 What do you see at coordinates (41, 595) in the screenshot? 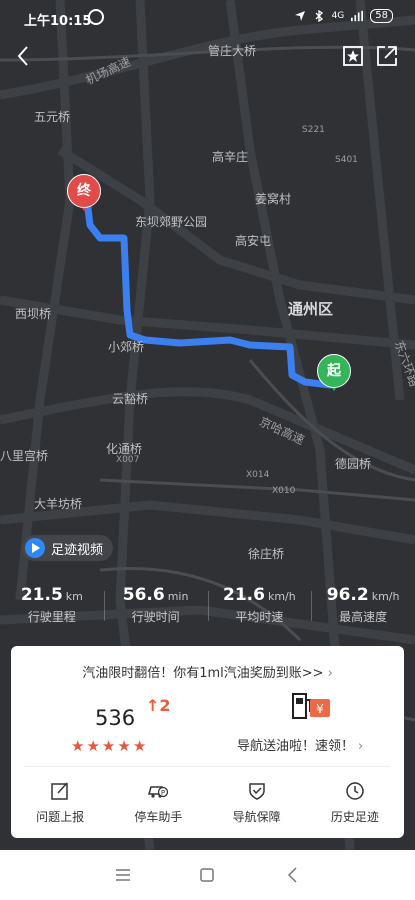
I see `stat-value: 21.5` at bounding box center [41, 595].